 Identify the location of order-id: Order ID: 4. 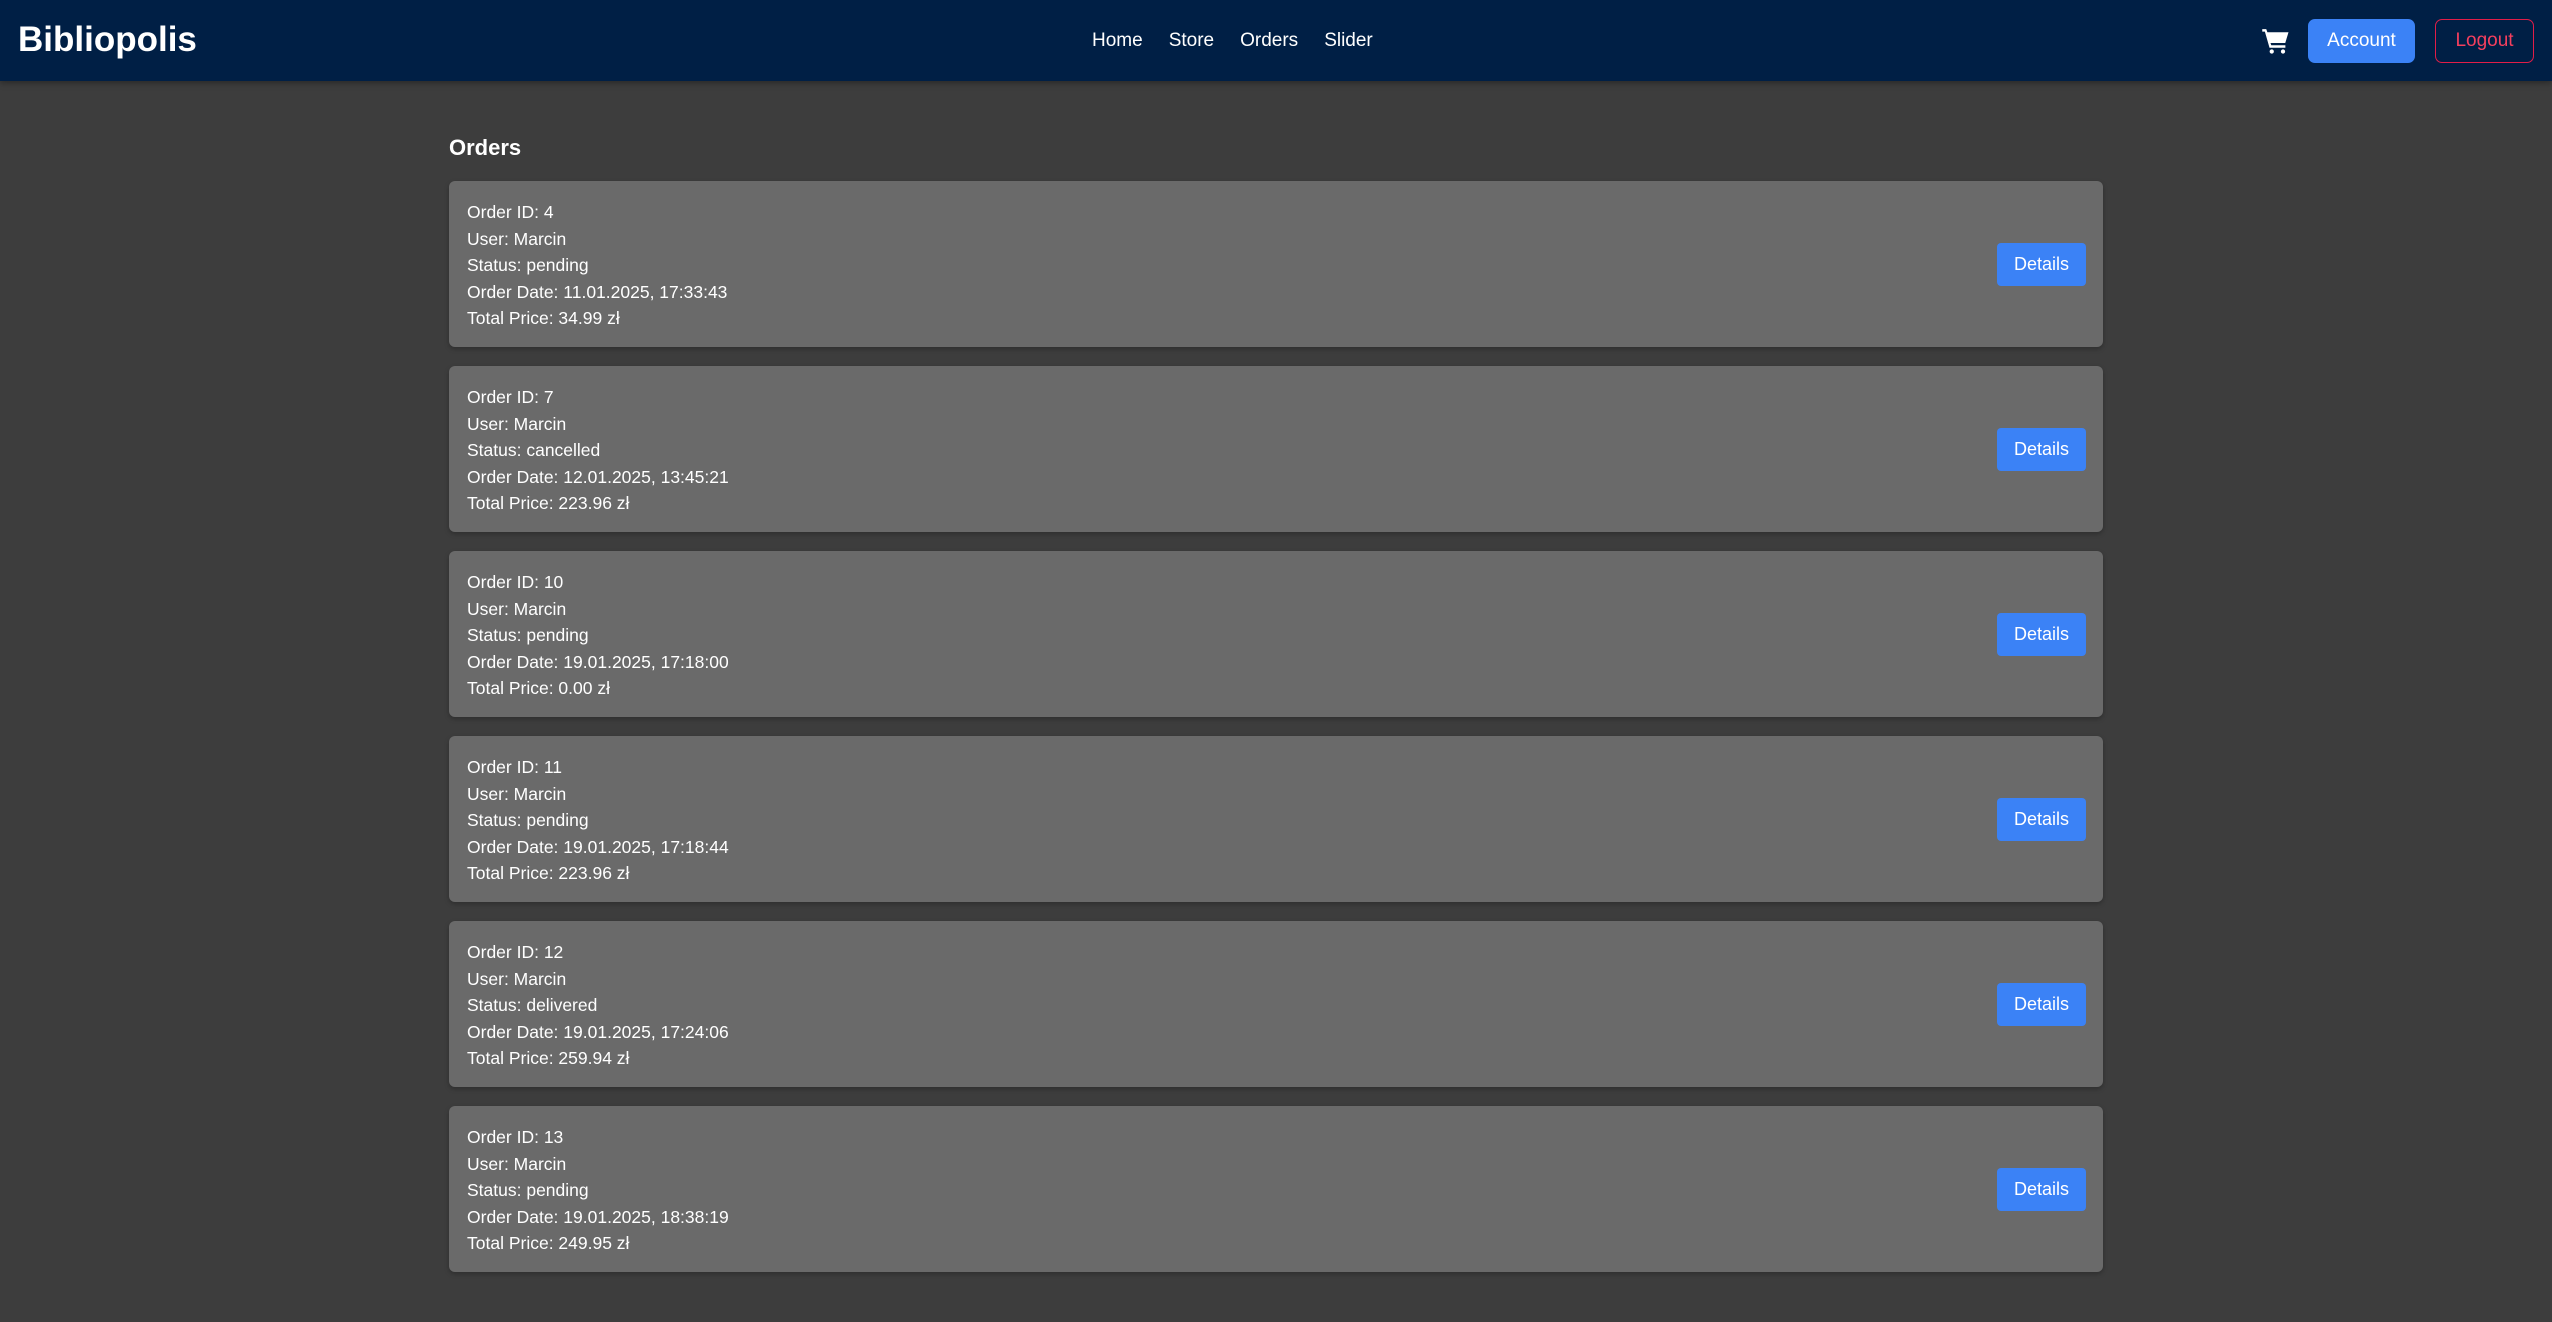
(510, 212).